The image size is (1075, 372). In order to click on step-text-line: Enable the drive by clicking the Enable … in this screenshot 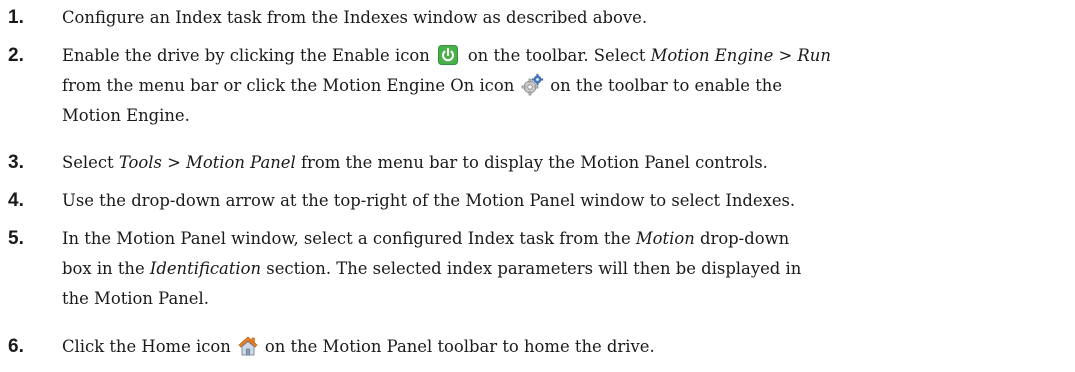, I will do `click(567, 56)`.